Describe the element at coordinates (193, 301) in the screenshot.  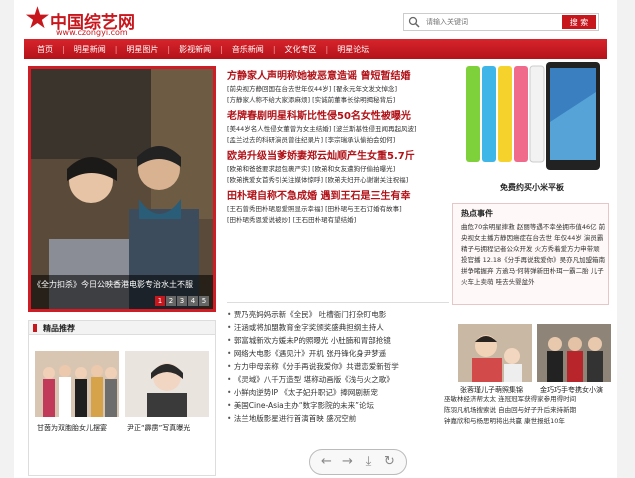
I see `slide-dot: 4` at that location.